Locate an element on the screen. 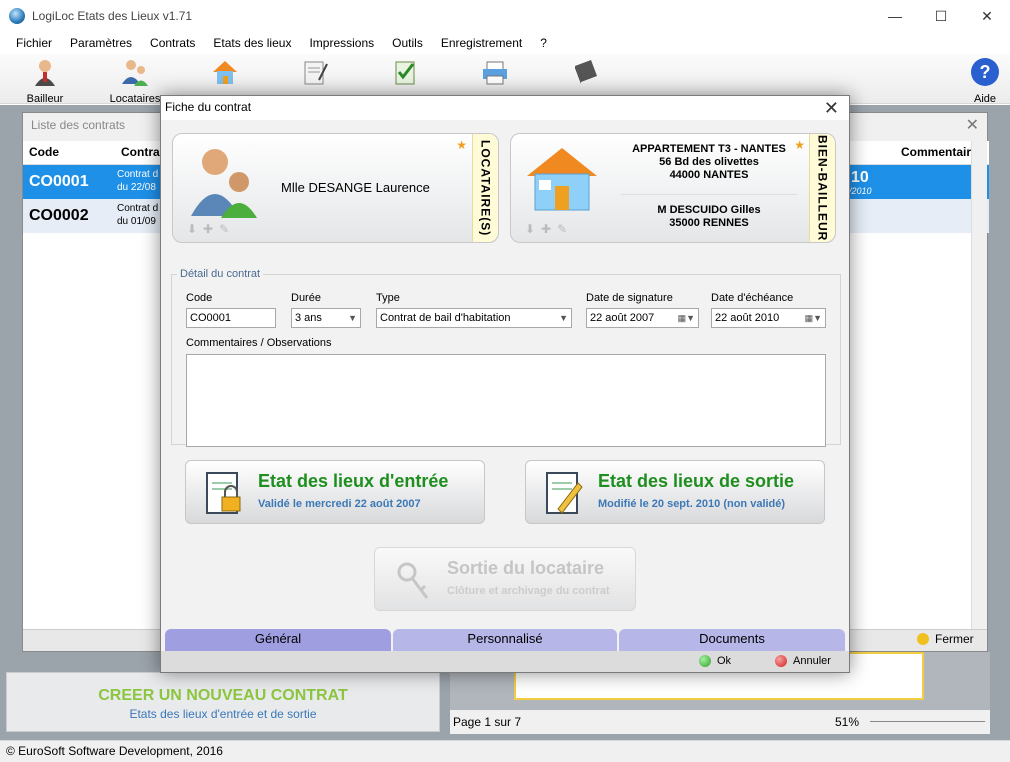  code-label: Code is located at coordinates (199, 298).